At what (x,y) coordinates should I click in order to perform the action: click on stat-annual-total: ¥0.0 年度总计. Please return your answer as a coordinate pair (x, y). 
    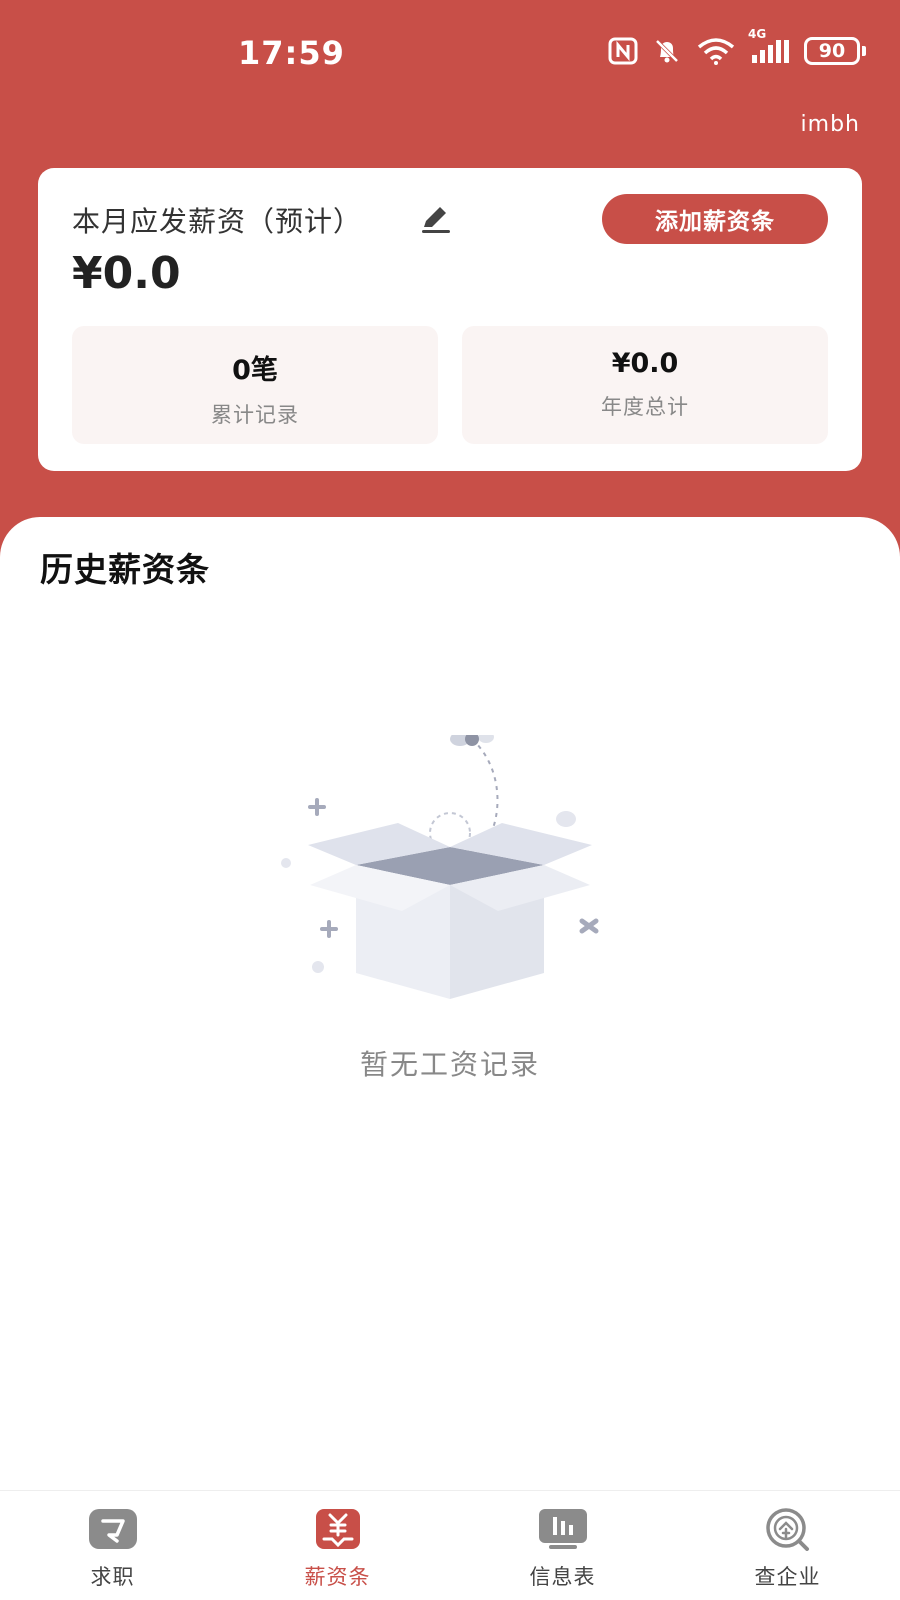
    Looking at the image, I should click on (645, 385).